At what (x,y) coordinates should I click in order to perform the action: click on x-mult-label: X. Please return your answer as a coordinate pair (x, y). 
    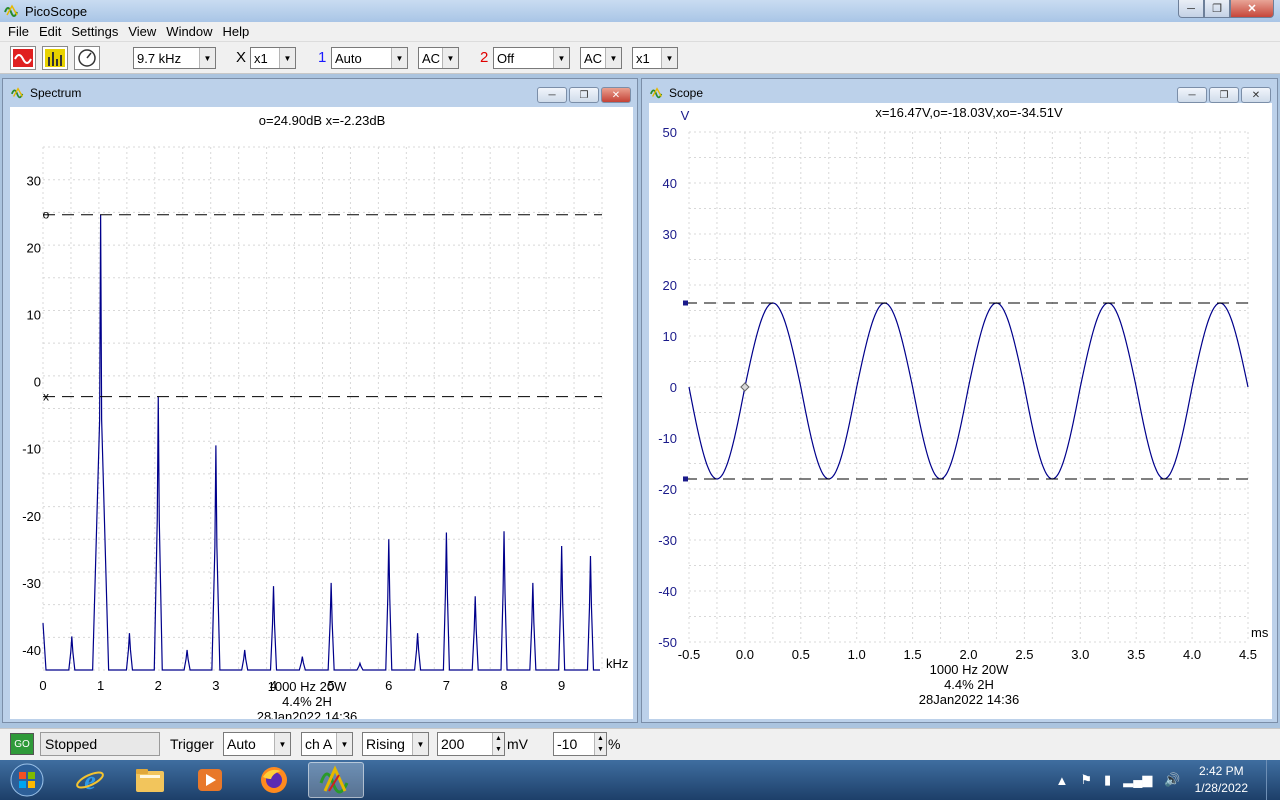
    Looking at the image, I should click on (241, 57).